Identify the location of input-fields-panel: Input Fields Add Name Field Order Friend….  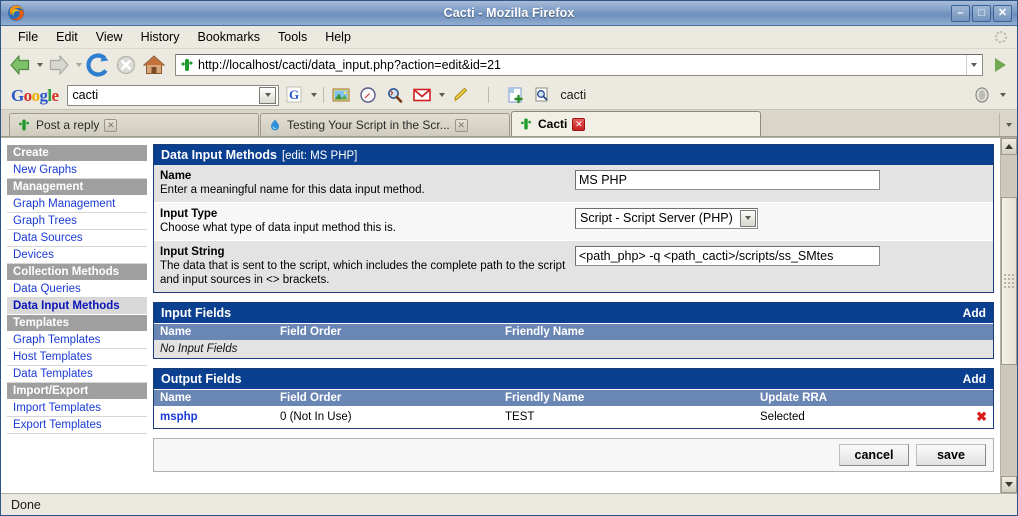
(573, 330).